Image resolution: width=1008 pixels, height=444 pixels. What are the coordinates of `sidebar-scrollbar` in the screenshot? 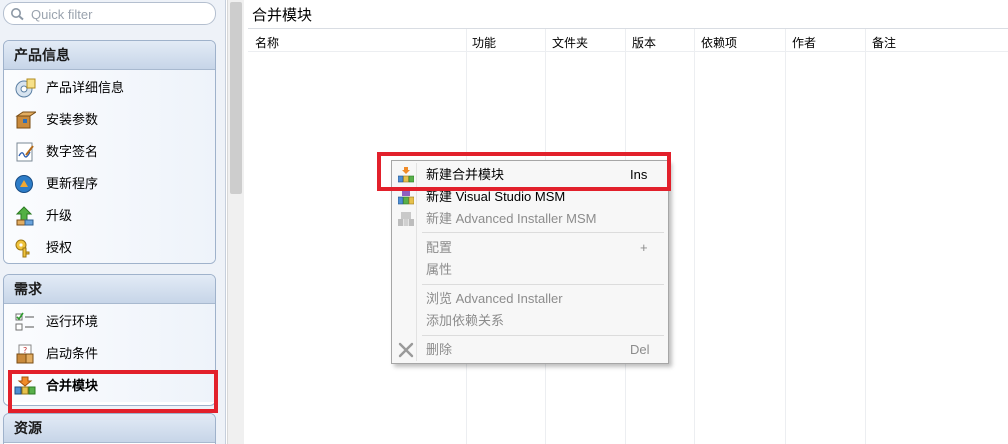 It's located at (235, 222).